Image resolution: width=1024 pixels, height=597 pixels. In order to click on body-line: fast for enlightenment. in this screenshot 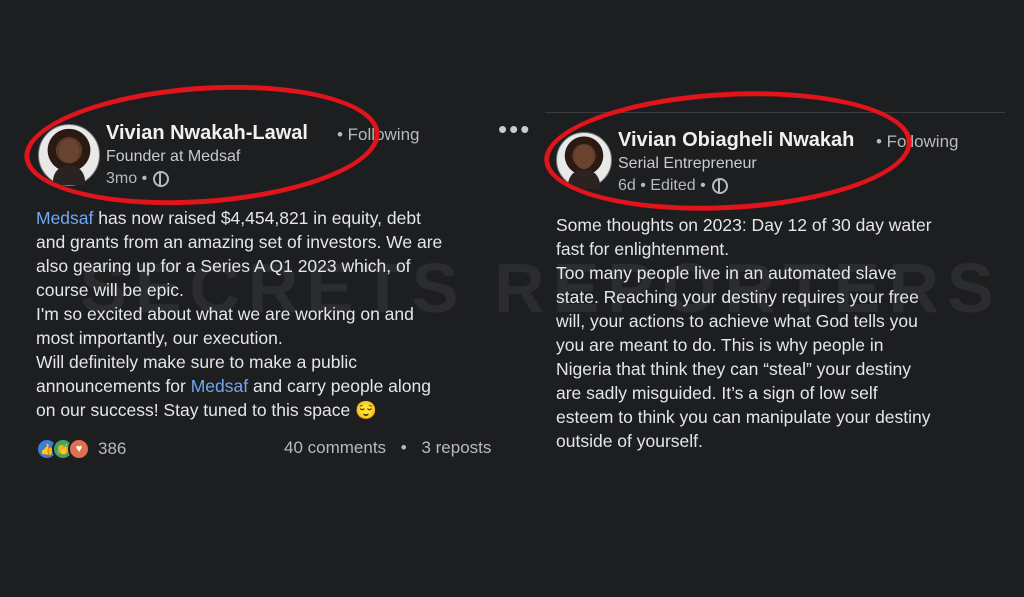, I will do `click(643, 249)`.